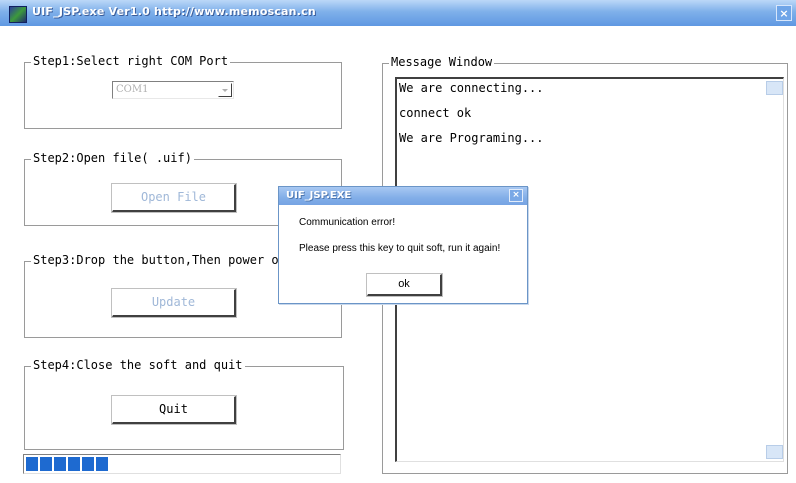 The width and height of the screenshot is (796, 483). Describe the element at coordinates (132, 89) in the screenshot. I see `com-port-value: COM1` at that location.